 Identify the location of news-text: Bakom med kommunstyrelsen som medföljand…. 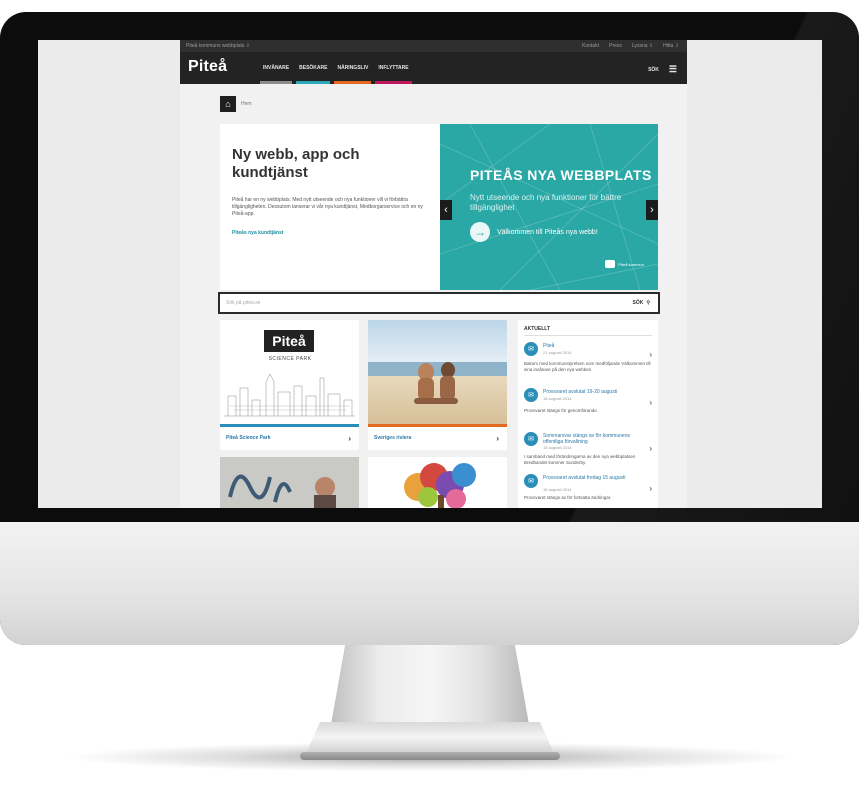
(587, 366).